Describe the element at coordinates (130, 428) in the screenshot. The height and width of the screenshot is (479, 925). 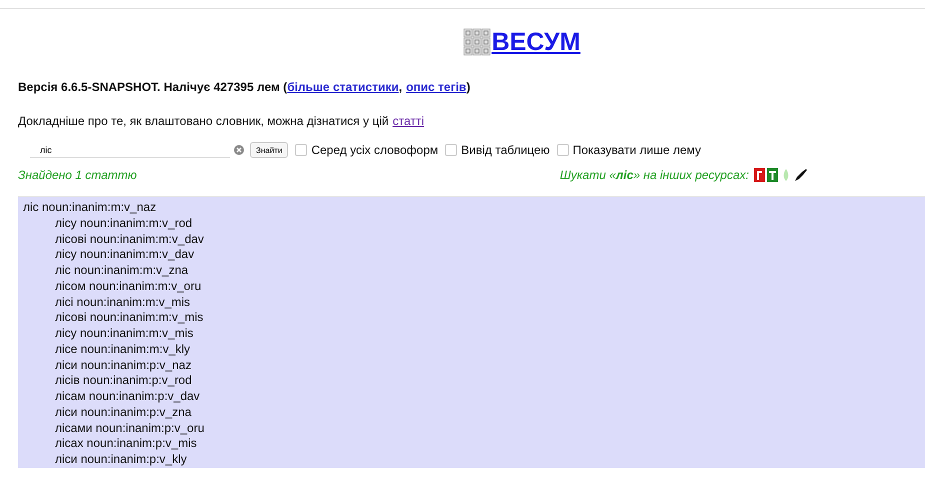
I see `word-form: лісами noun:inanim:p:v_oru` at that location.